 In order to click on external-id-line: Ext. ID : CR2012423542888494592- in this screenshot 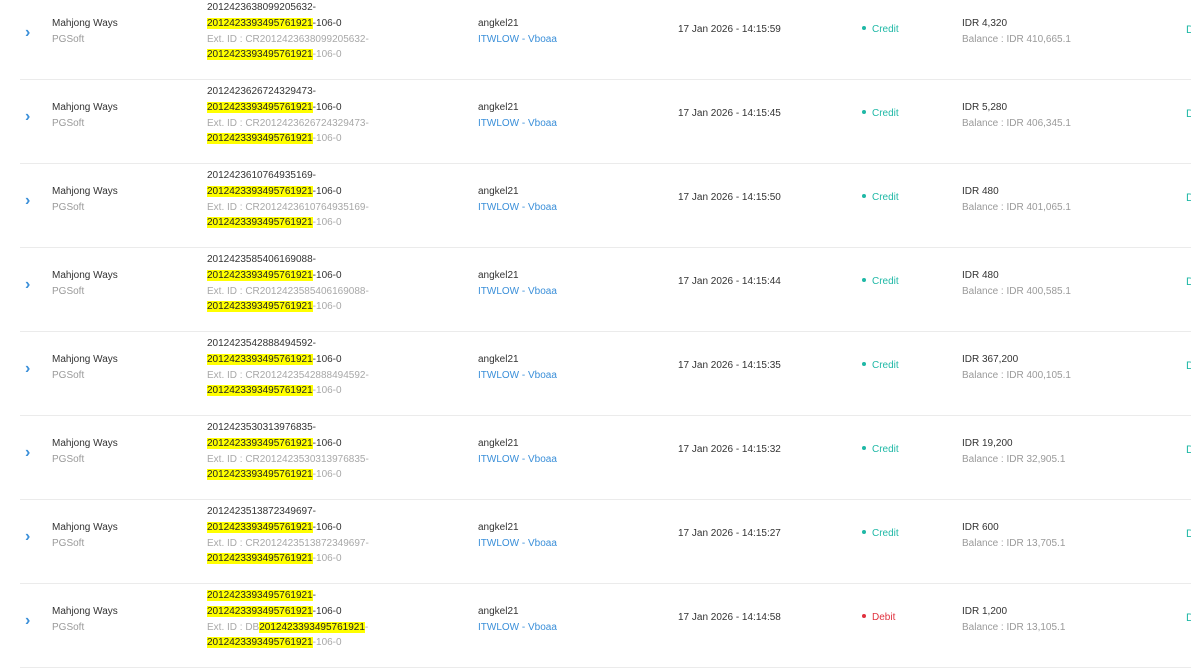, I will do `click(288, 376)`.